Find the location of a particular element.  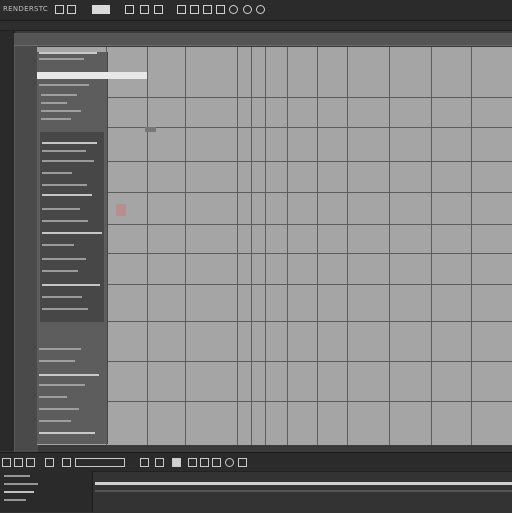

toolbar-label-render: RENDER is located at coordinates (18, 9).